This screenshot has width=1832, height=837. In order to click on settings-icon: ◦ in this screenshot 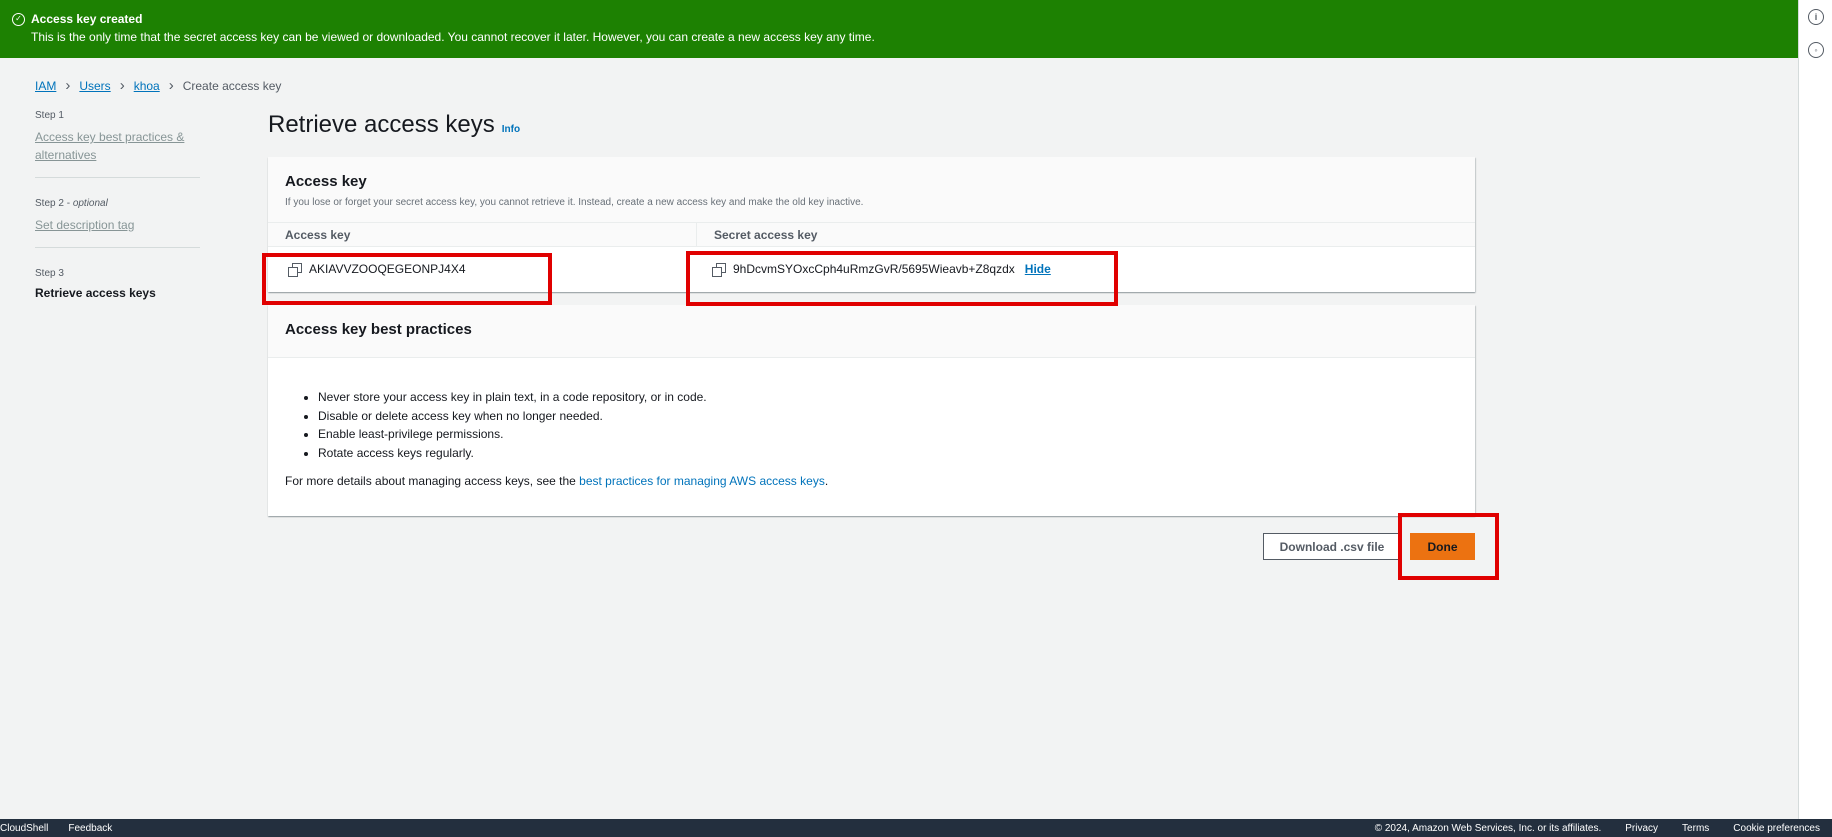, I will do `click(1816, 50)`.